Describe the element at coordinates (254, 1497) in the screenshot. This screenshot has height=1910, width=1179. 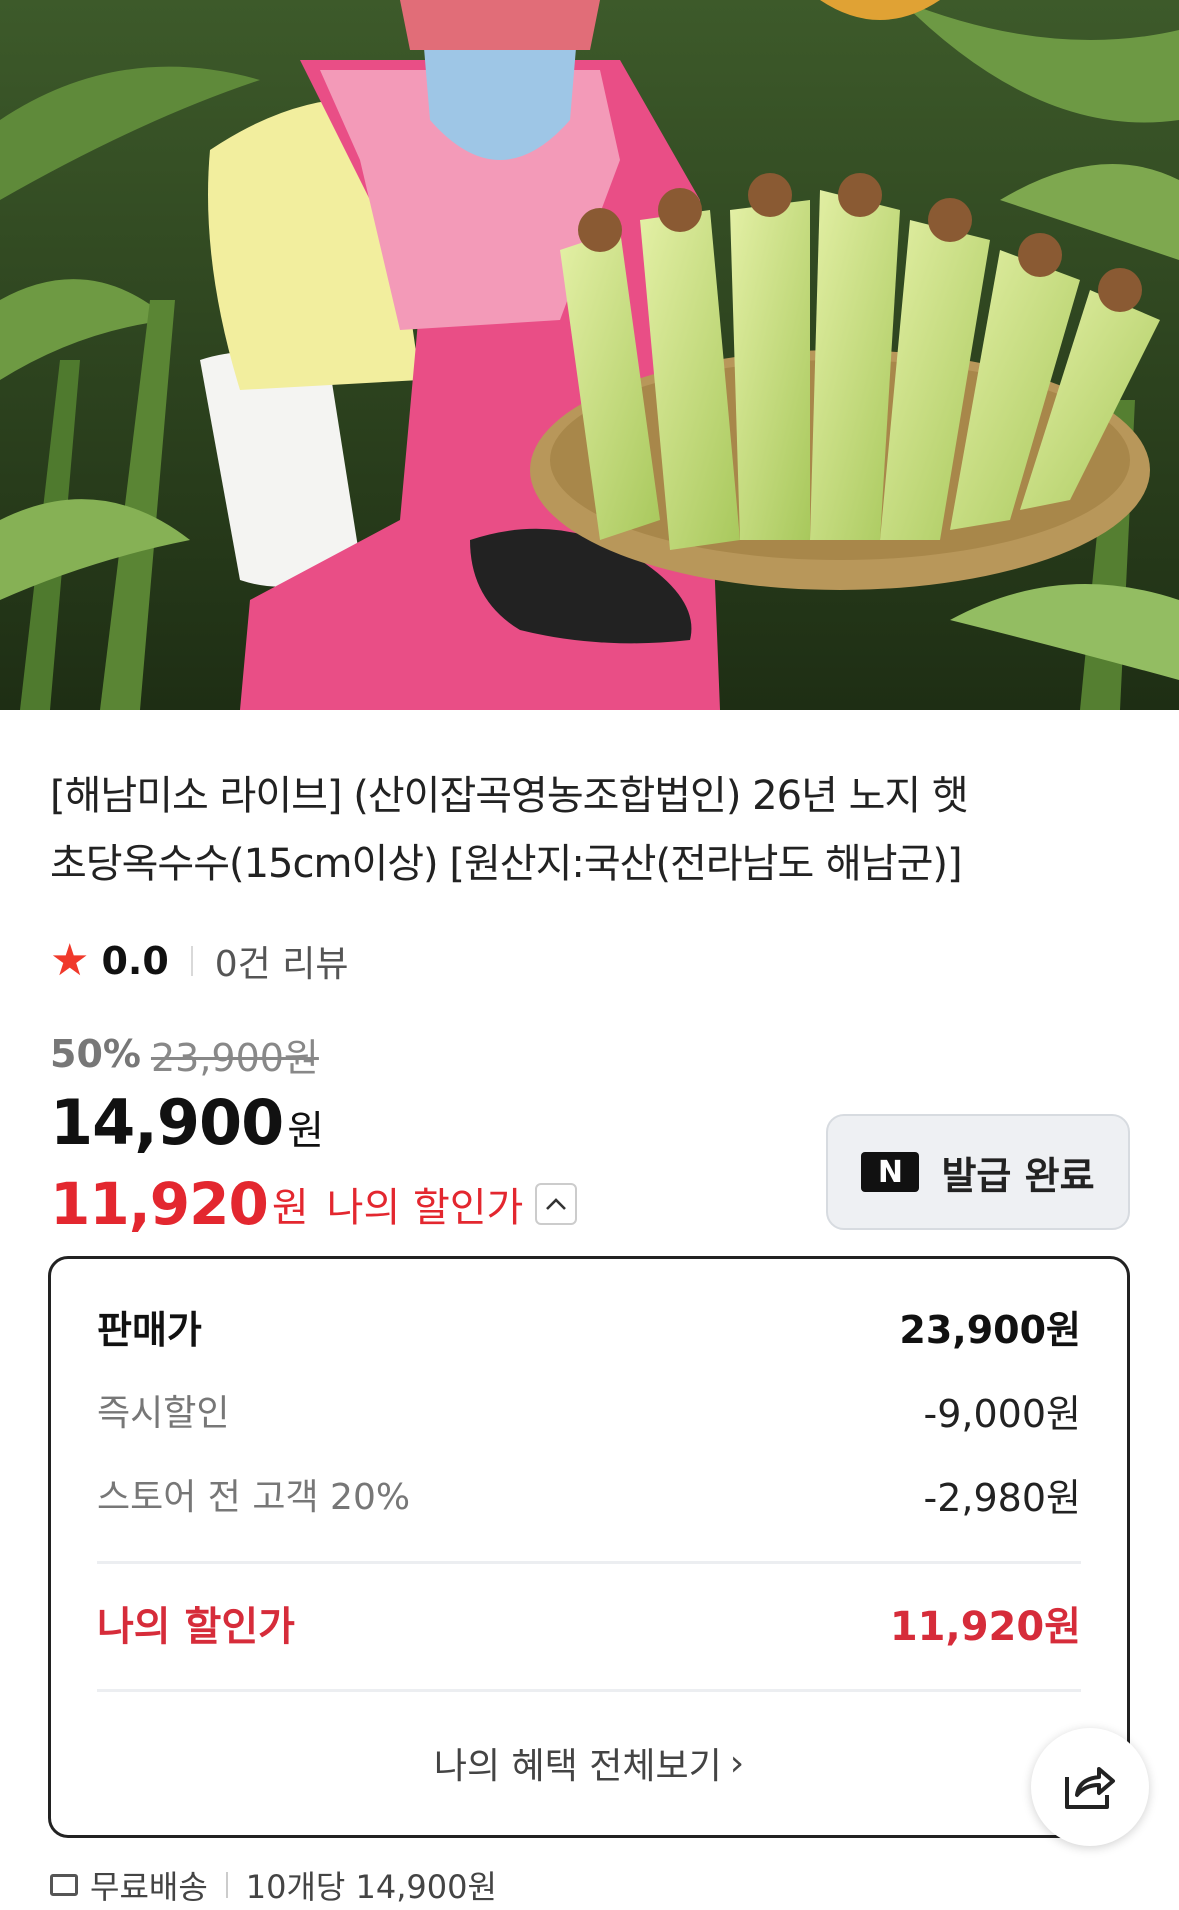
I see `breakdown-label: 스토어 전 고객 20%` at that location.